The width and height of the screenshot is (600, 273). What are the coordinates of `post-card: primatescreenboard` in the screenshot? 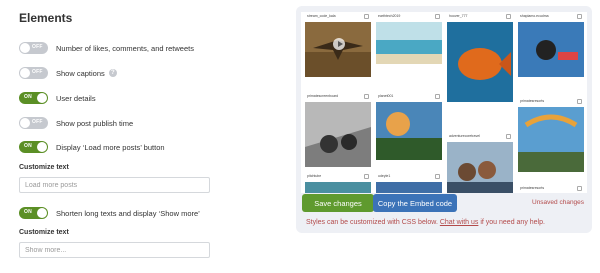 It's located at (338, 129).